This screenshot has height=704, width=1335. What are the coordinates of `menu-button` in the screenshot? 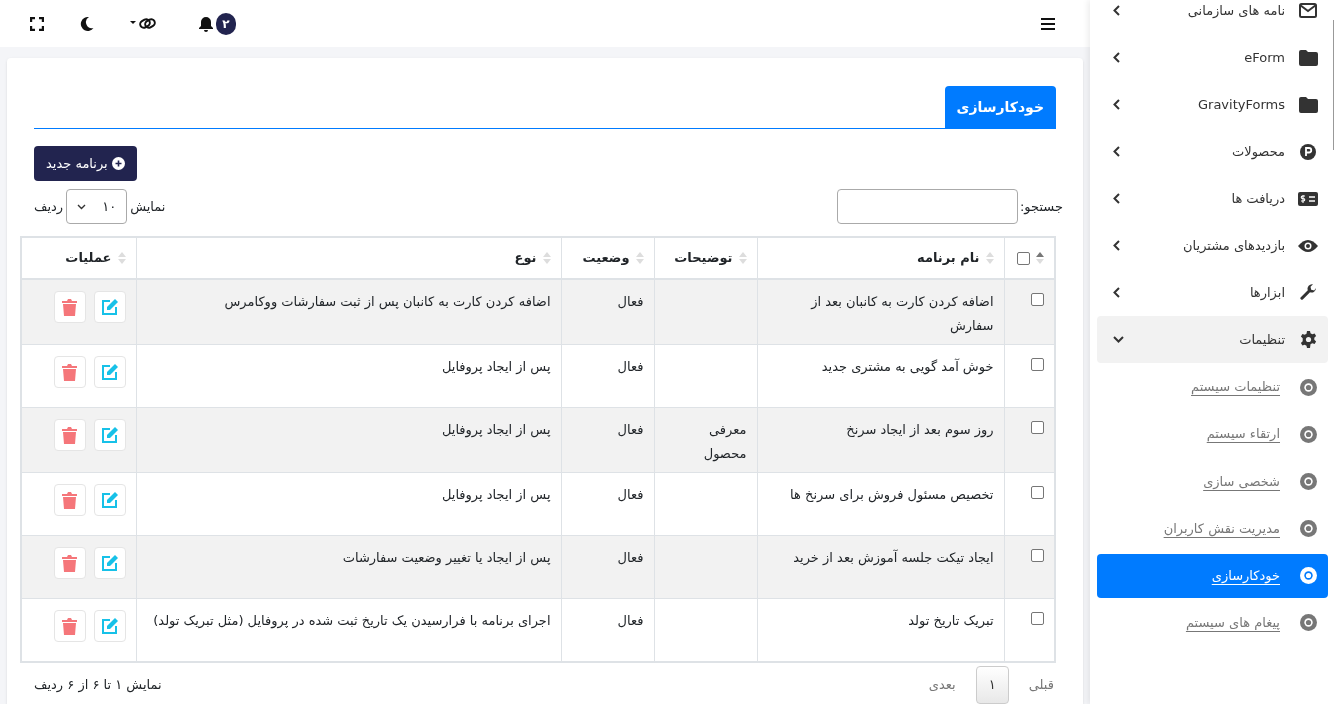 It's located at (1049, 23).